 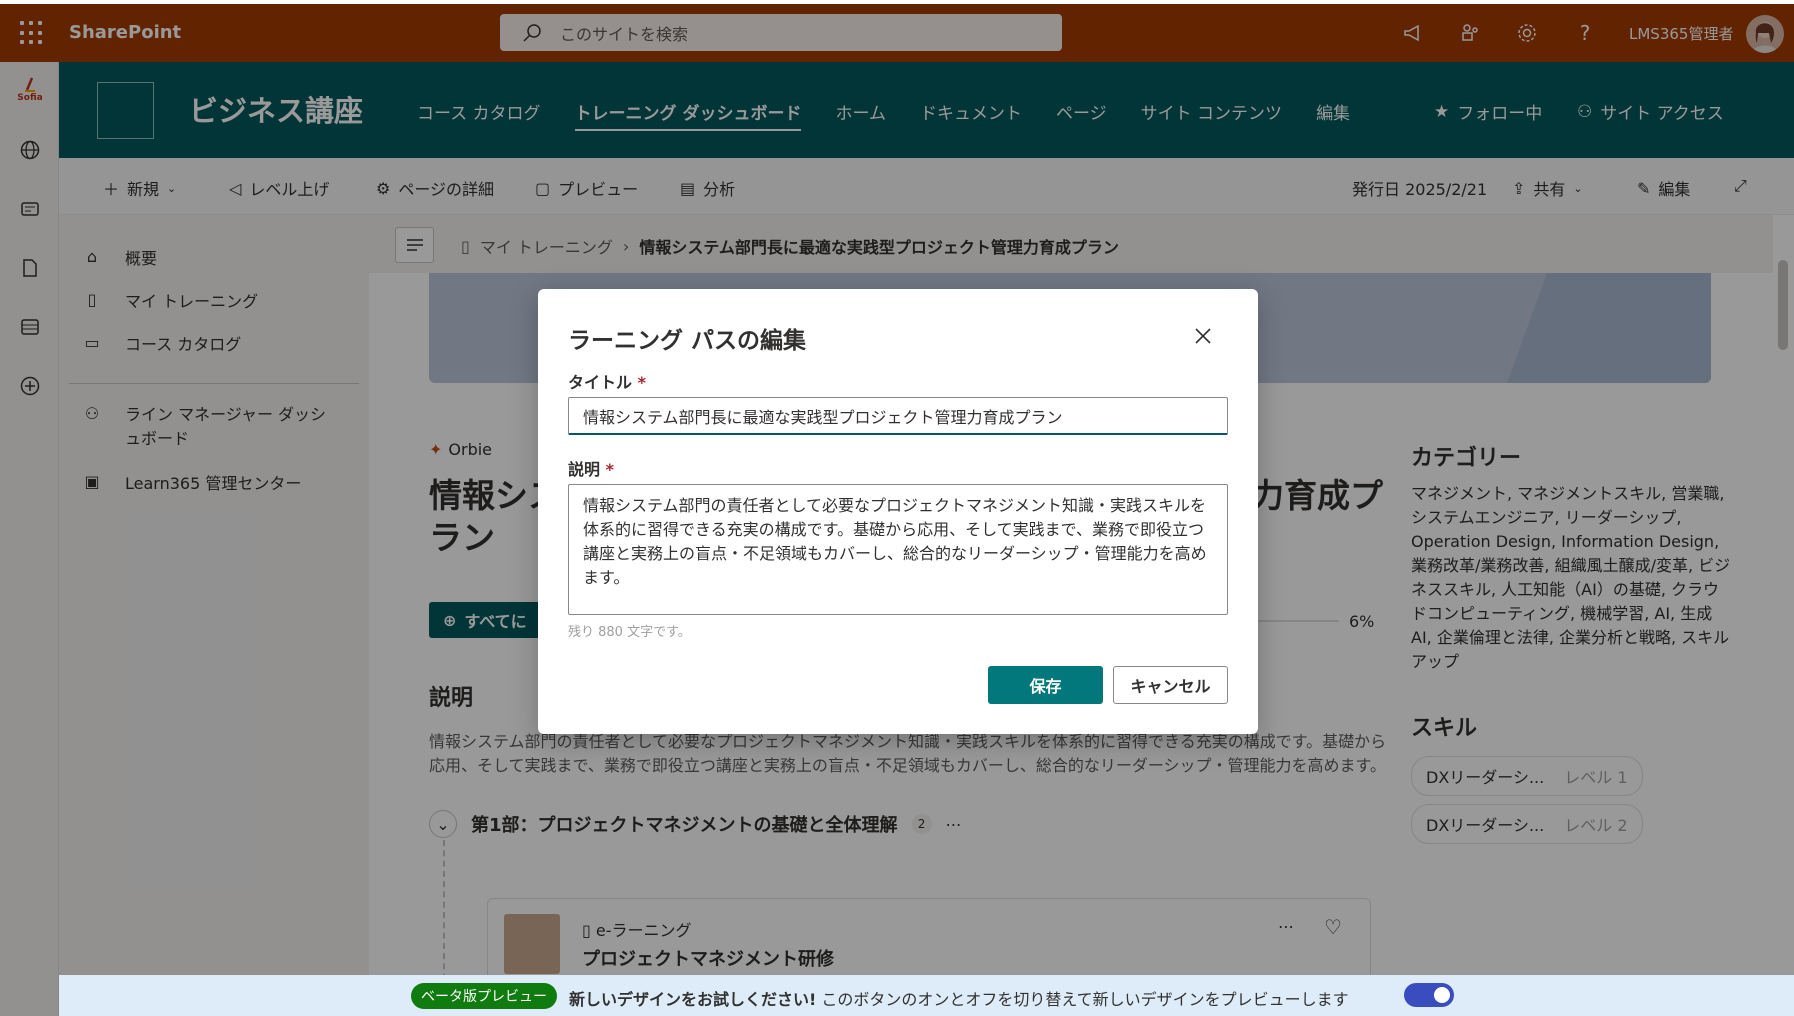 What do you see at coordinates (591, 469) in the screenshot?
I see `description-label: 説明 *` at bounding box center [591, 469].